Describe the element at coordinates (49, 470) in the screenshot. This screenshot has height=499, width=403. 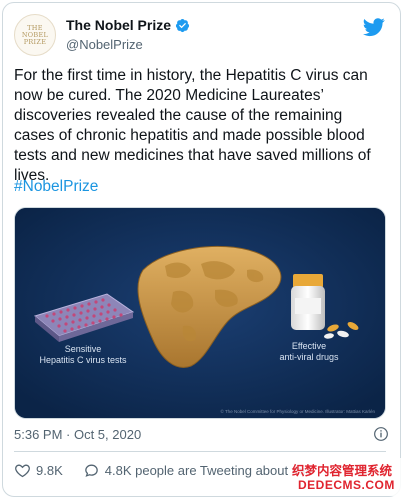
I see `like-count: 9.8K` at that location.